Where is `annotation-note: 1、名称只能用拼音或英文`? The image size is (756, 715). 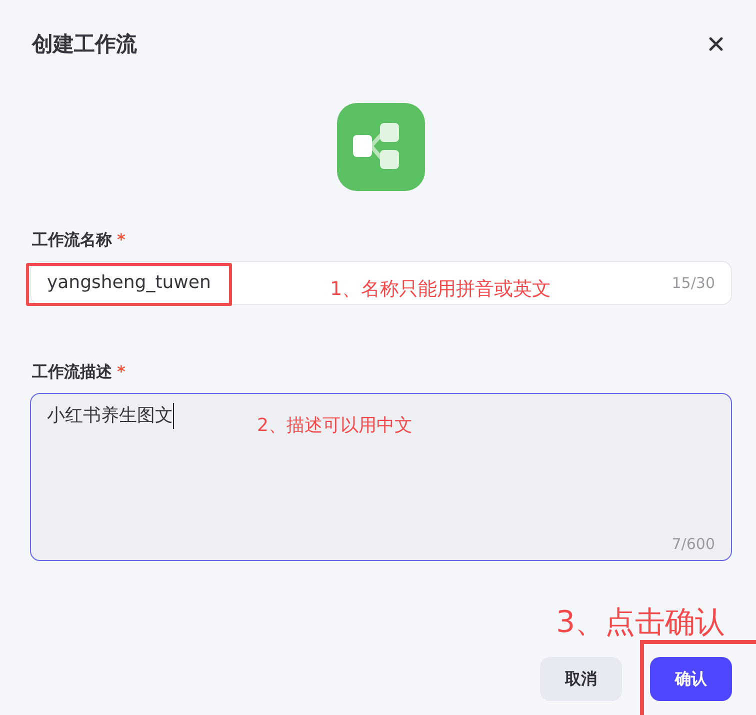 annotation-note: 1、名称只能用拼音或英文 is located at coordinates (441, 289).